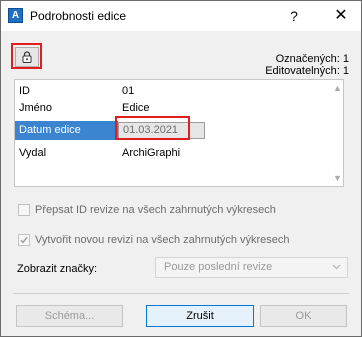 The height and width of the screenshot is (337, 362). What do you see at coordinates (181, 293) in the screenshot?
I see `separator` at bounding box center [181, 293].